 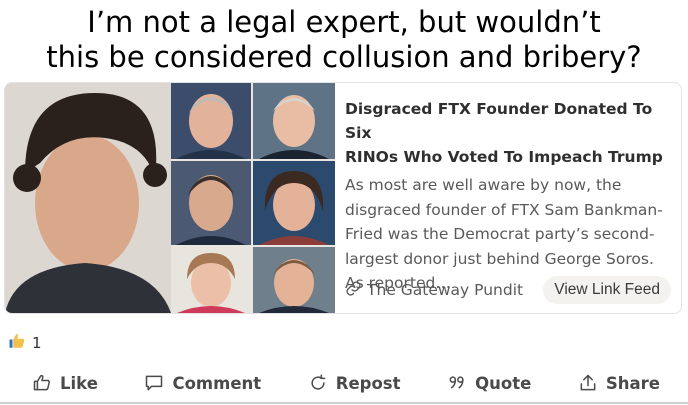 I want to click on link-source: The Gateway Pundit, so click(x=434, y=290).